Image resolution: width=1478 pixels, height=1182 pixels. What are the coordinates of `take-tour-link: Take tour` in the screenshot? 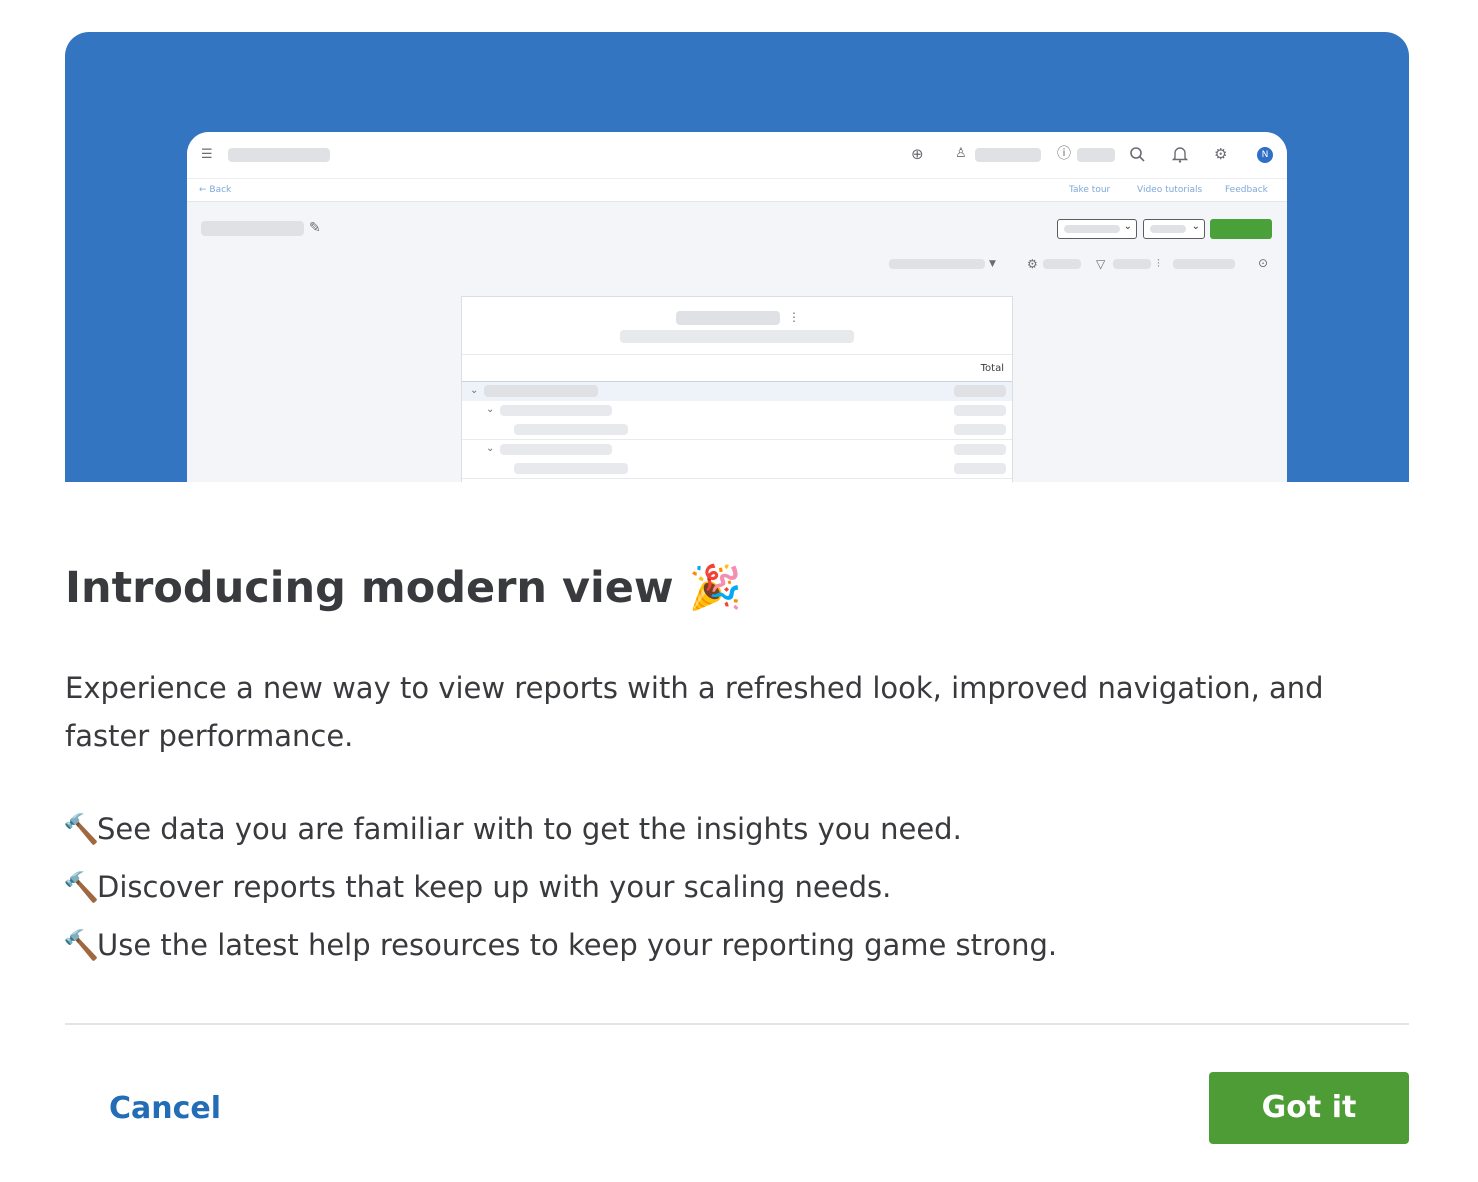 It's located at (1090, 190).